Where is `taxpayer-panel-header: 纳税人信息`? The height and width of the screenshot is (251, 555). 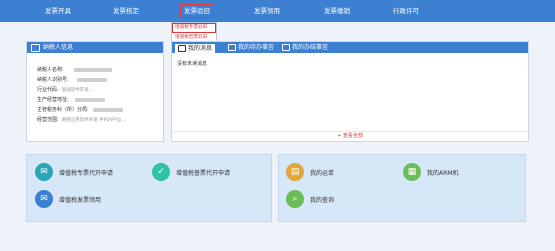 taxpayer-panel-header: 纳税人信息 is located at coordinates (95, 47).